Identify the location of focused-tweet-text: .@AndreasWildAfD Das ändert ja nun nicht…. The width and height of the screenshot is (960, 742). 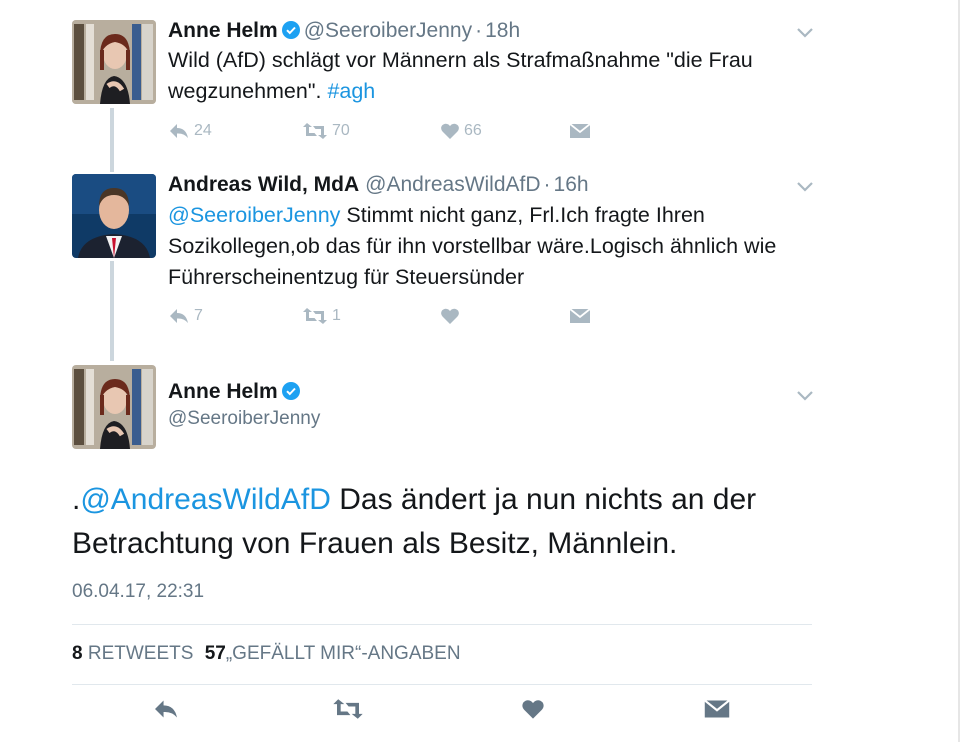
(442, 522).